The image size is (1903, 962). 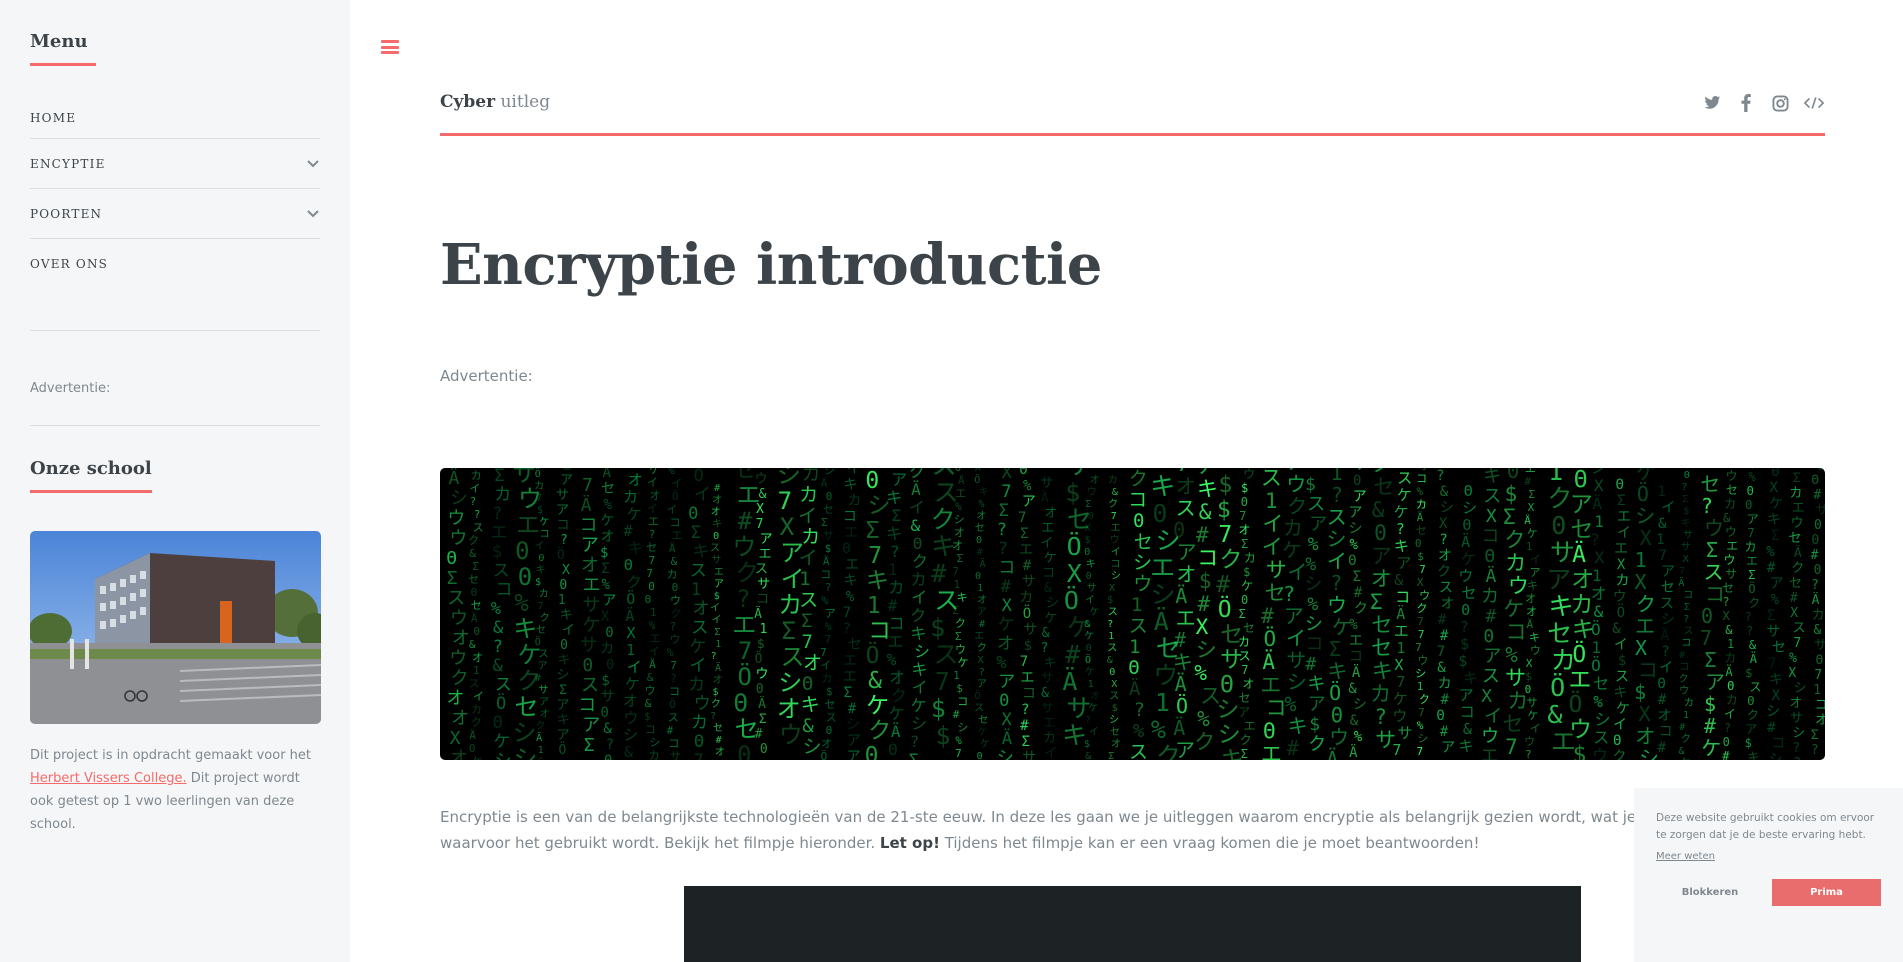 I want to click on video-player, so click(x=1132, y=924).